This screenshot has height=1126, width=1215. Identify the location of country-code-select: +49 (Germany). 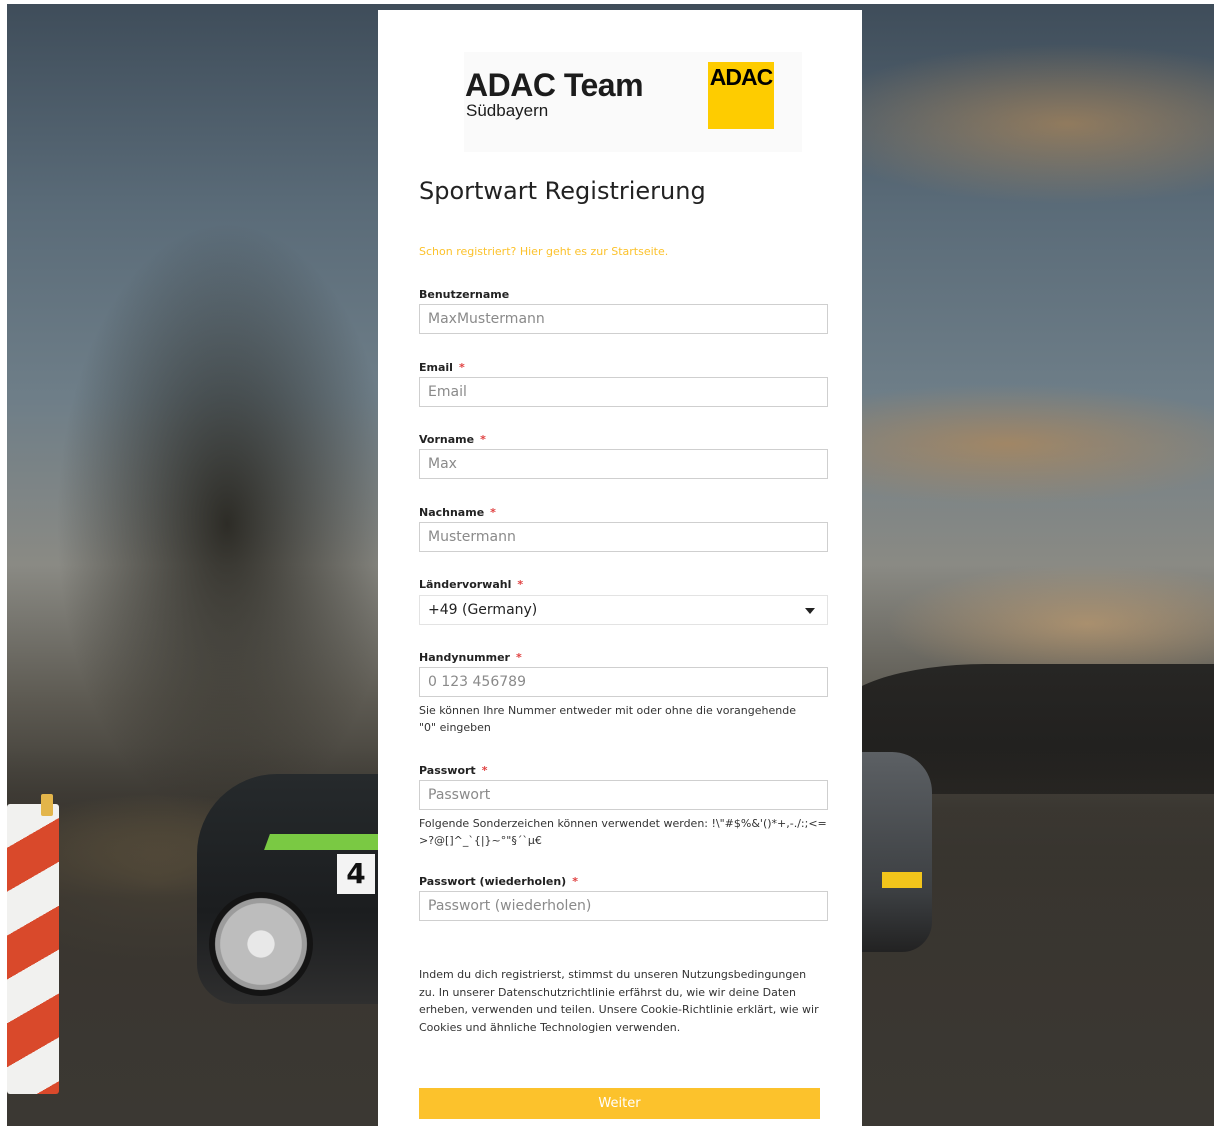
(623, 610).